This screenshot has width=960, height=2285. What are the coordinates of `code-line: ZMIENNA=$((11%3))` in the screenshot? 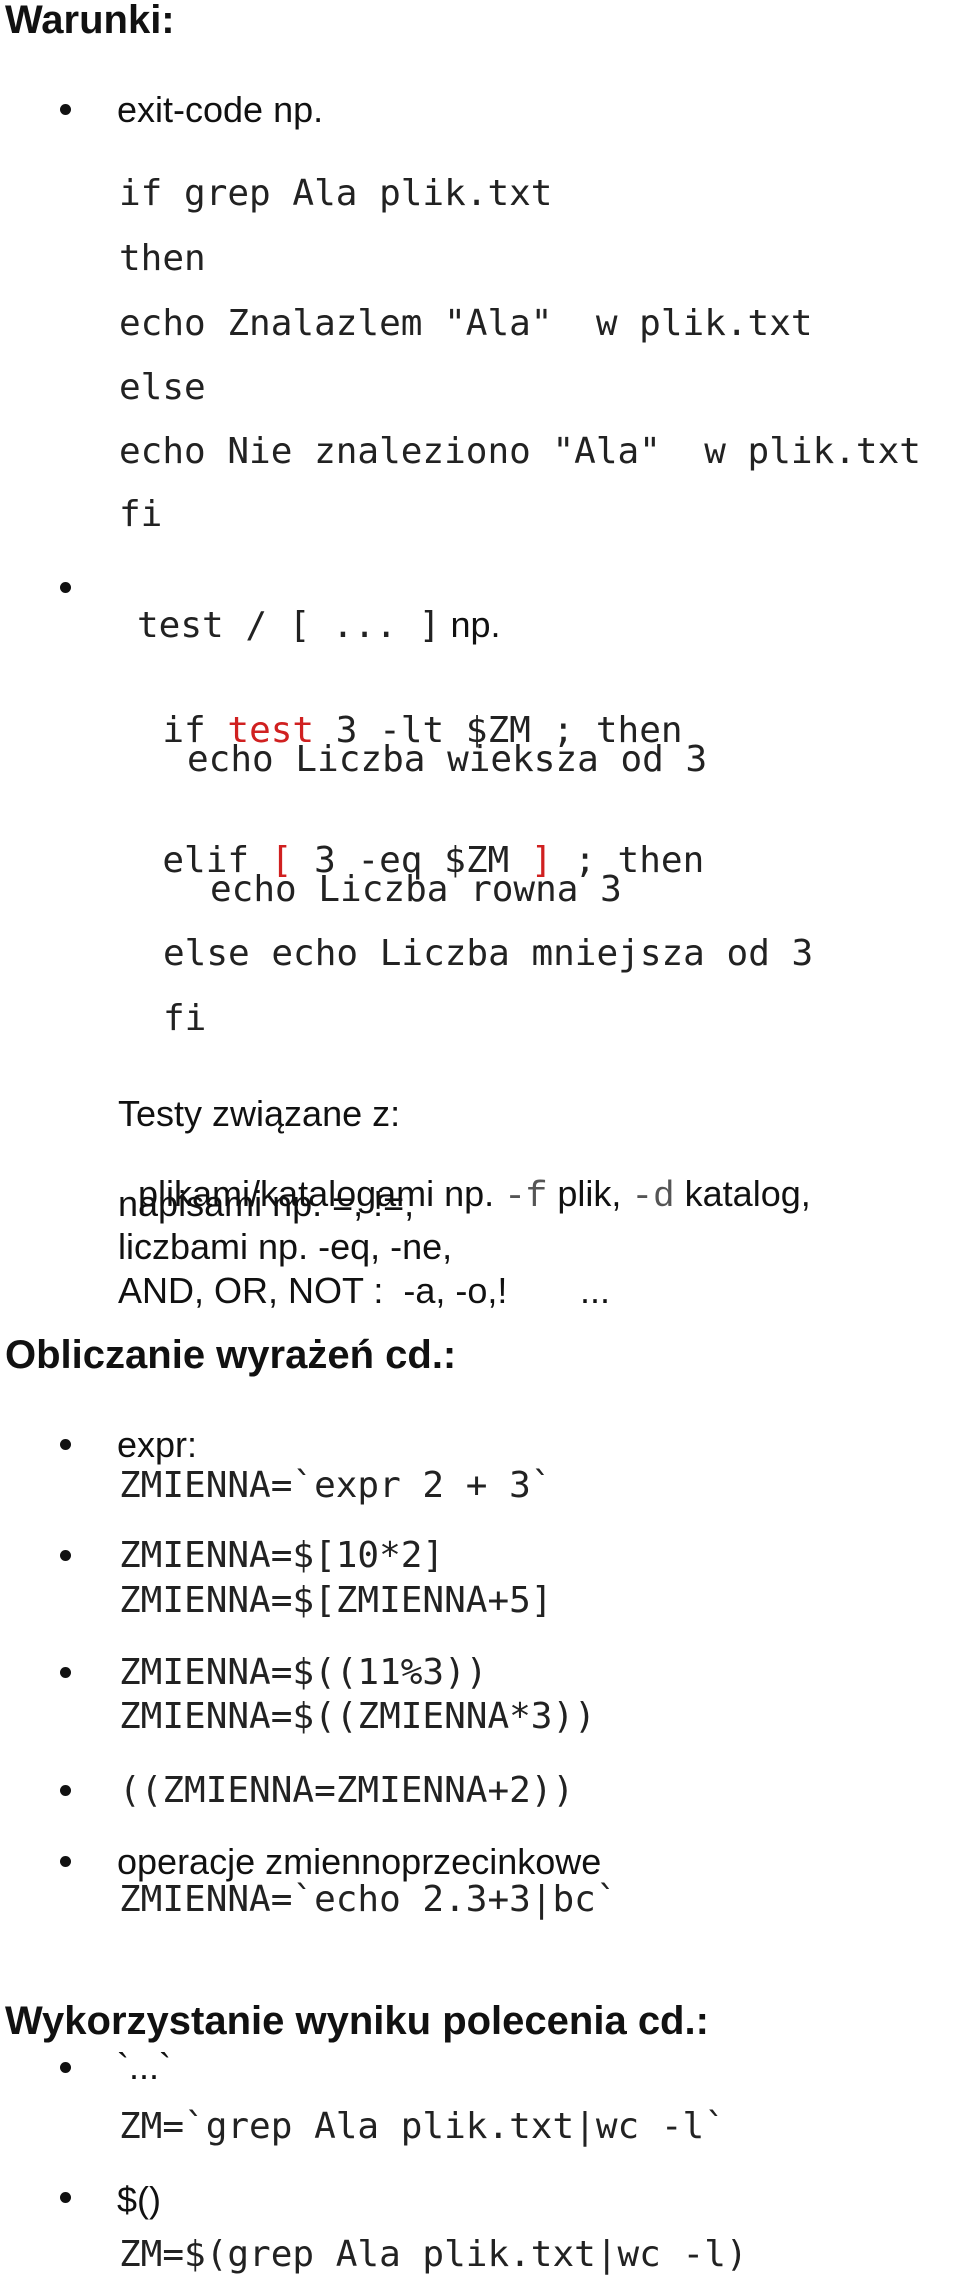 It's located at (303, 1672).